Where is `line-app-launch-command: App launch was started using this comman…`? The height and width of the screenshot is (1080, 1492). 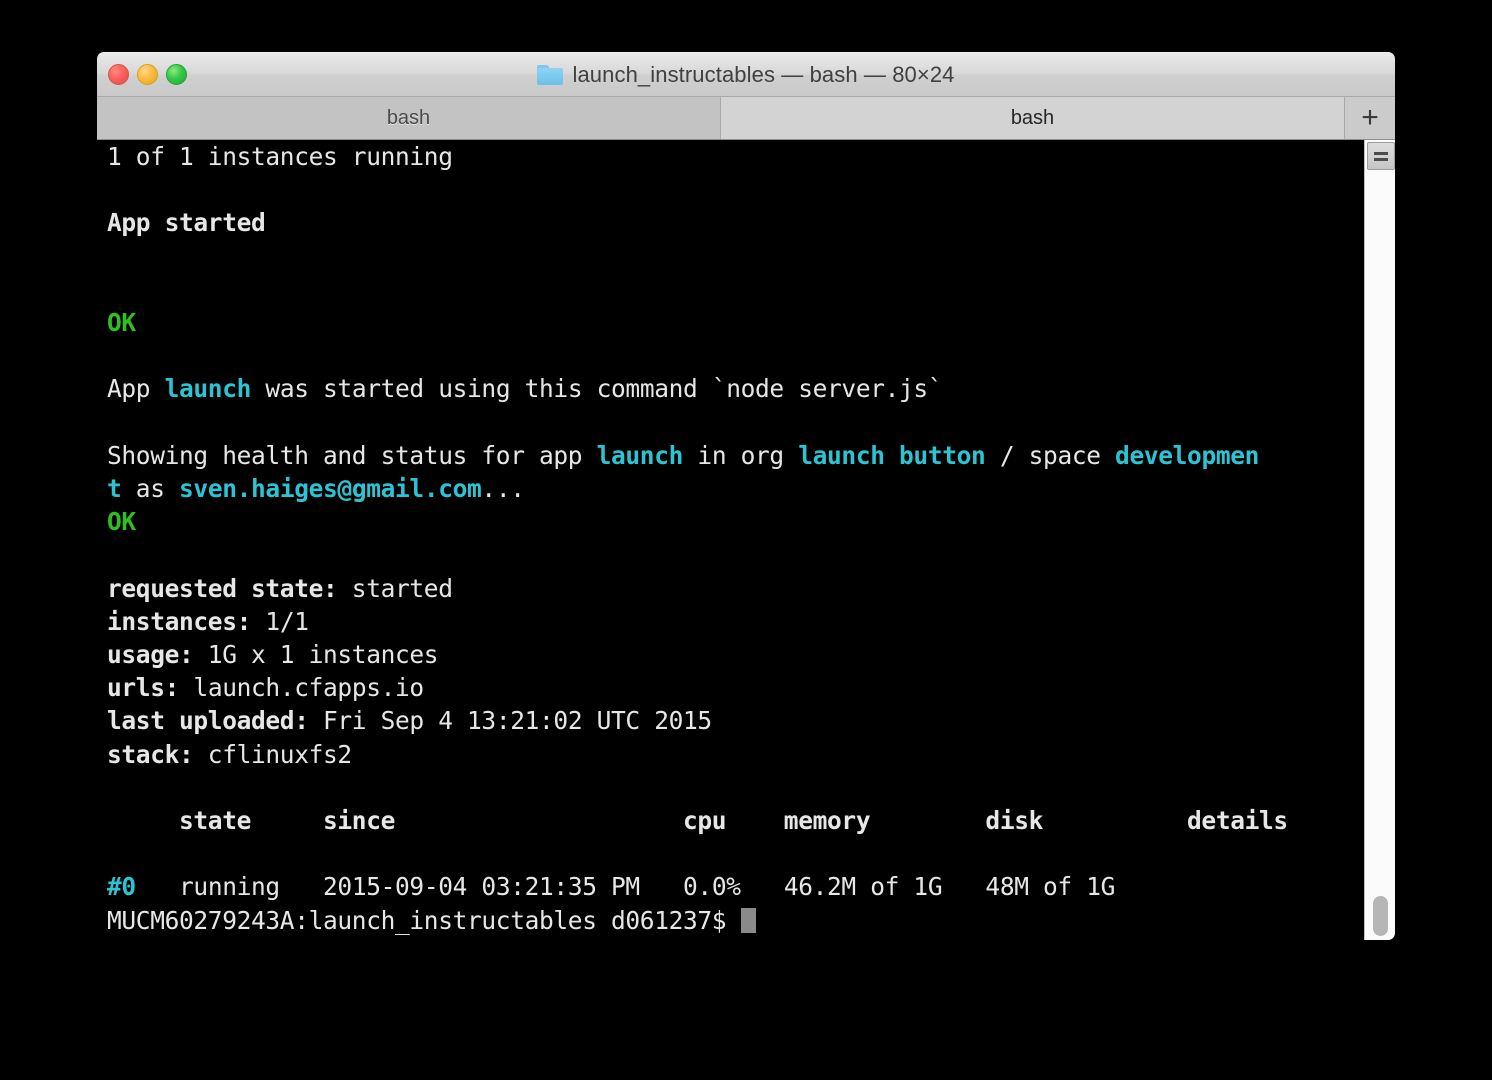
line-app-launch-command: App launch was started using this comman… is located at coordinates (525, 389).